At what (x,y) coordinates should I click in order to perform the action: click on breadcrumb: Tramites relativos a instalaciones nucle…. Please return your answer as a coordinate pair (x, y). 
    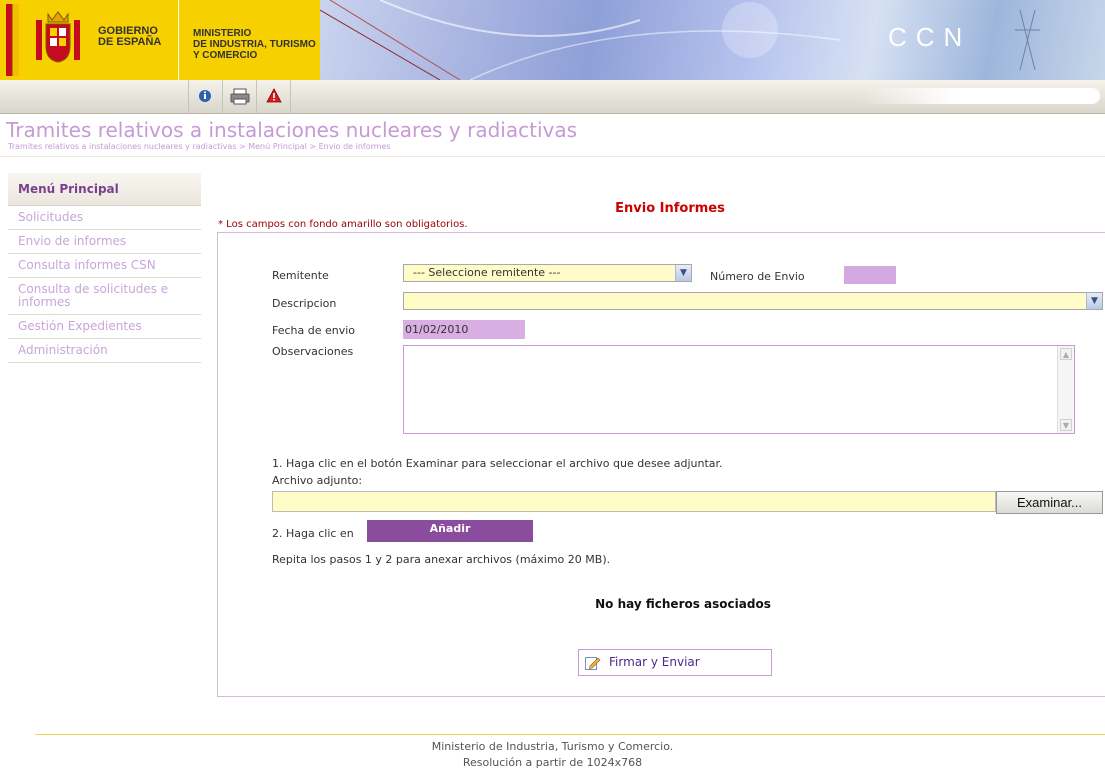
    Looking at the image, I should click on (199, 146).